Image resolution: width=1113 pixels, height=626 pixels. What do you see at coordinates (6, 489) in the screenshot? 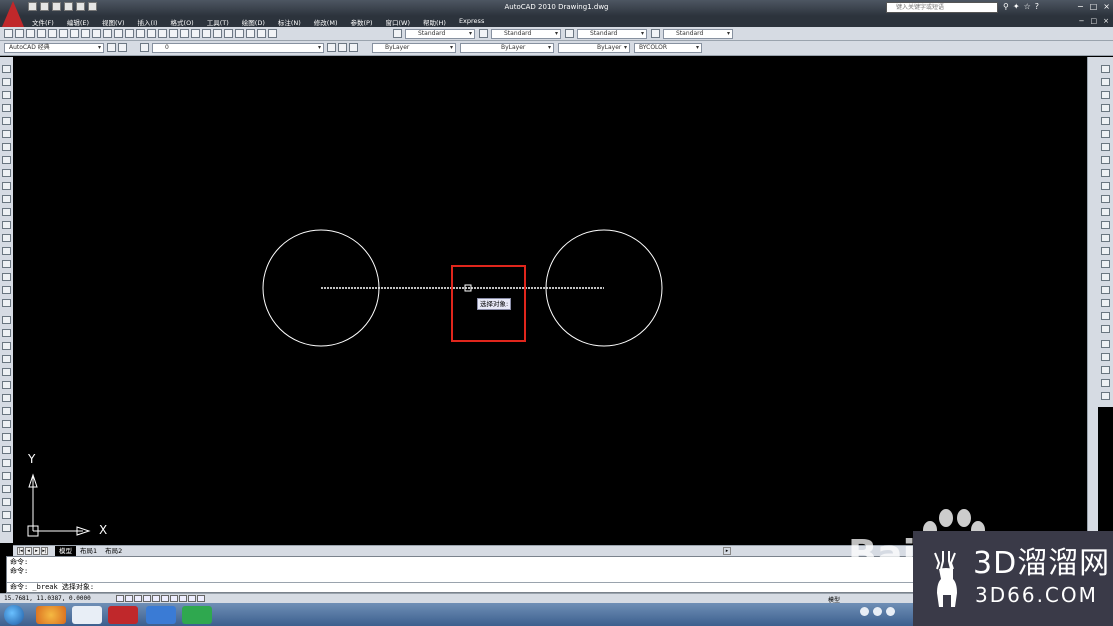
I see `join-icon` at bounding box center [6, 489].